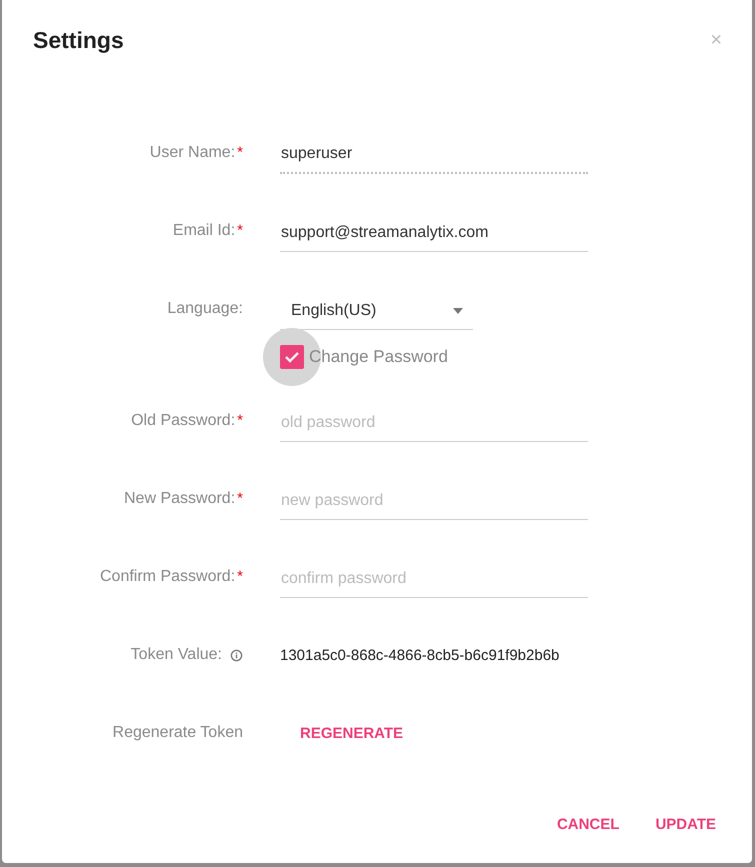 Image resolution: width=755 pixels, height=867 pixels. I want to click on text-field: new password, so click(434, 506).